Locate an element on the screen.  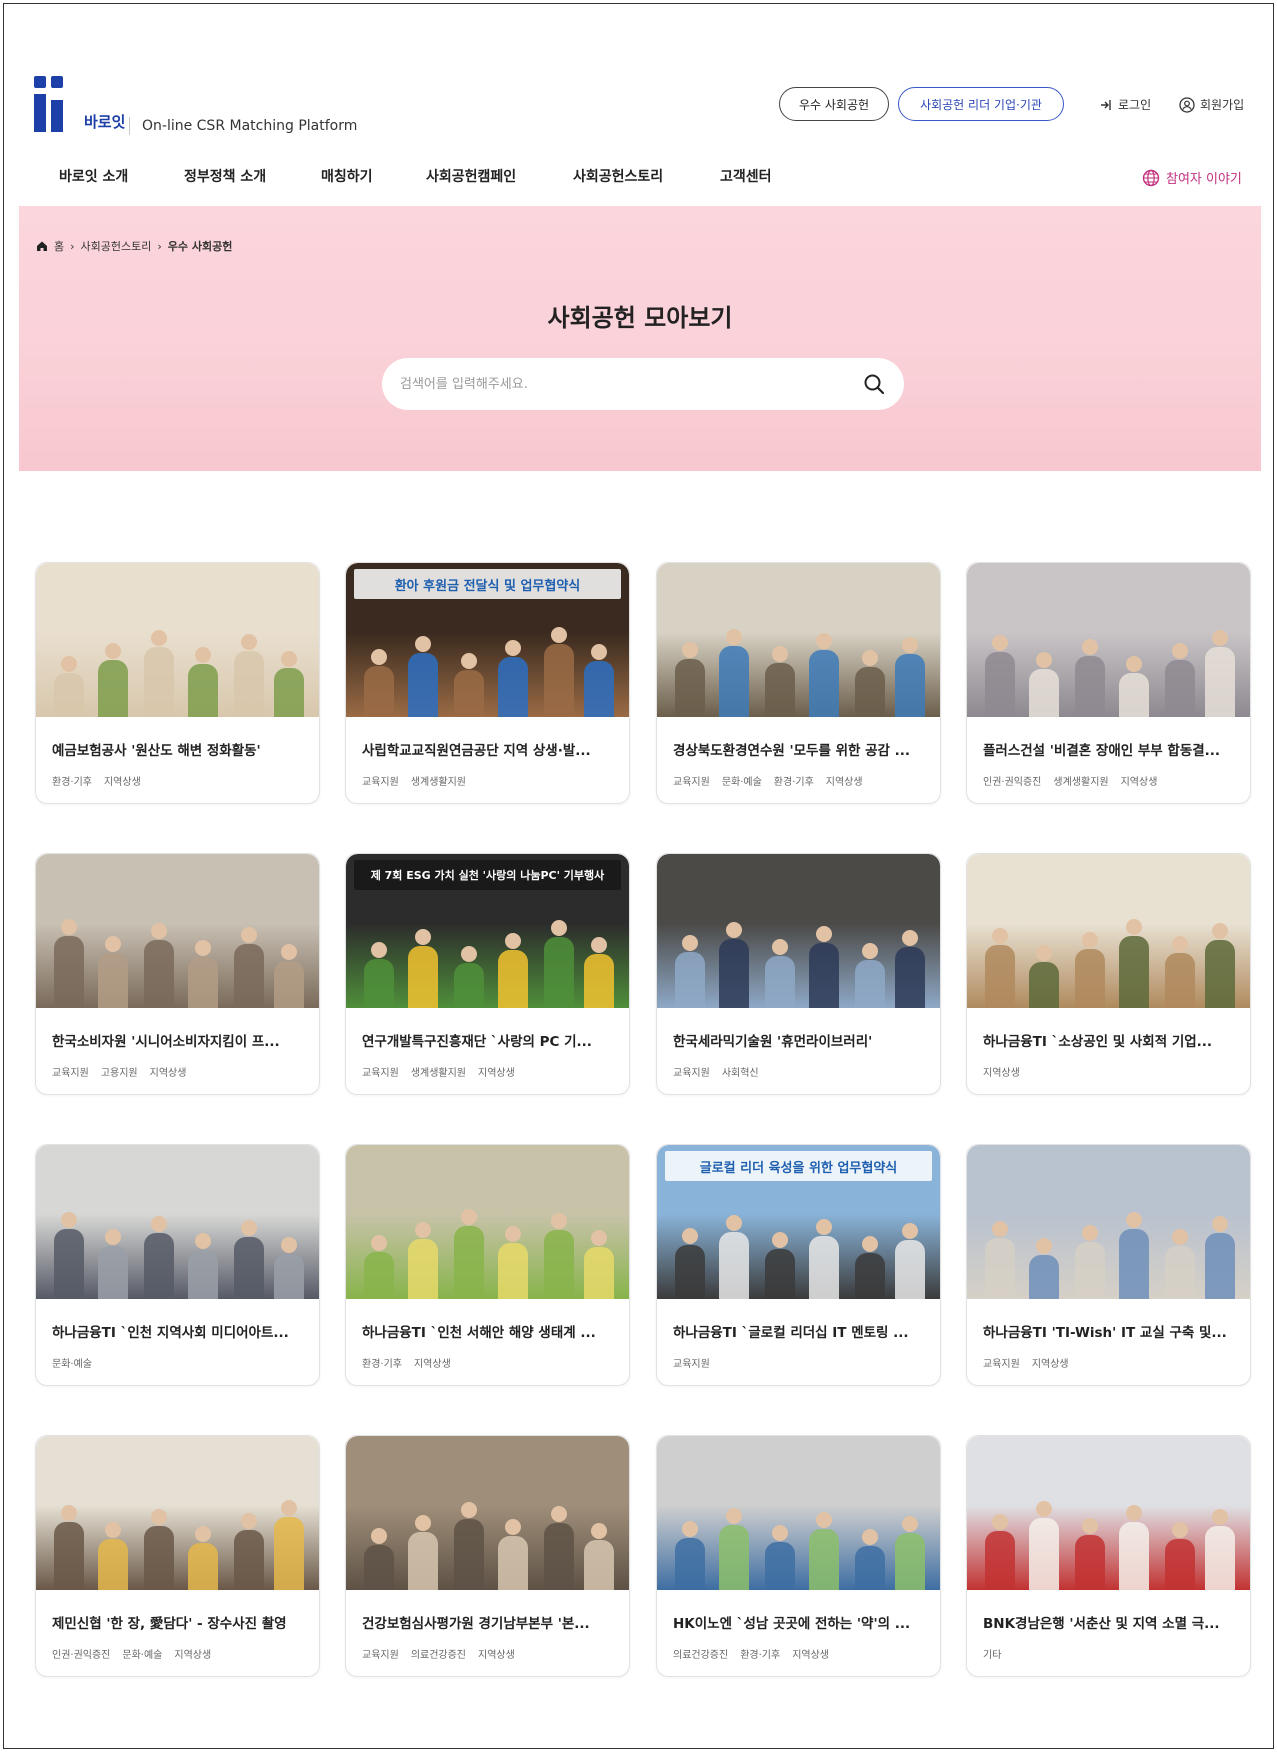
story-tags: 의료건강증진 환경·기후 지역상생 is located at coordinates (751, 1653).